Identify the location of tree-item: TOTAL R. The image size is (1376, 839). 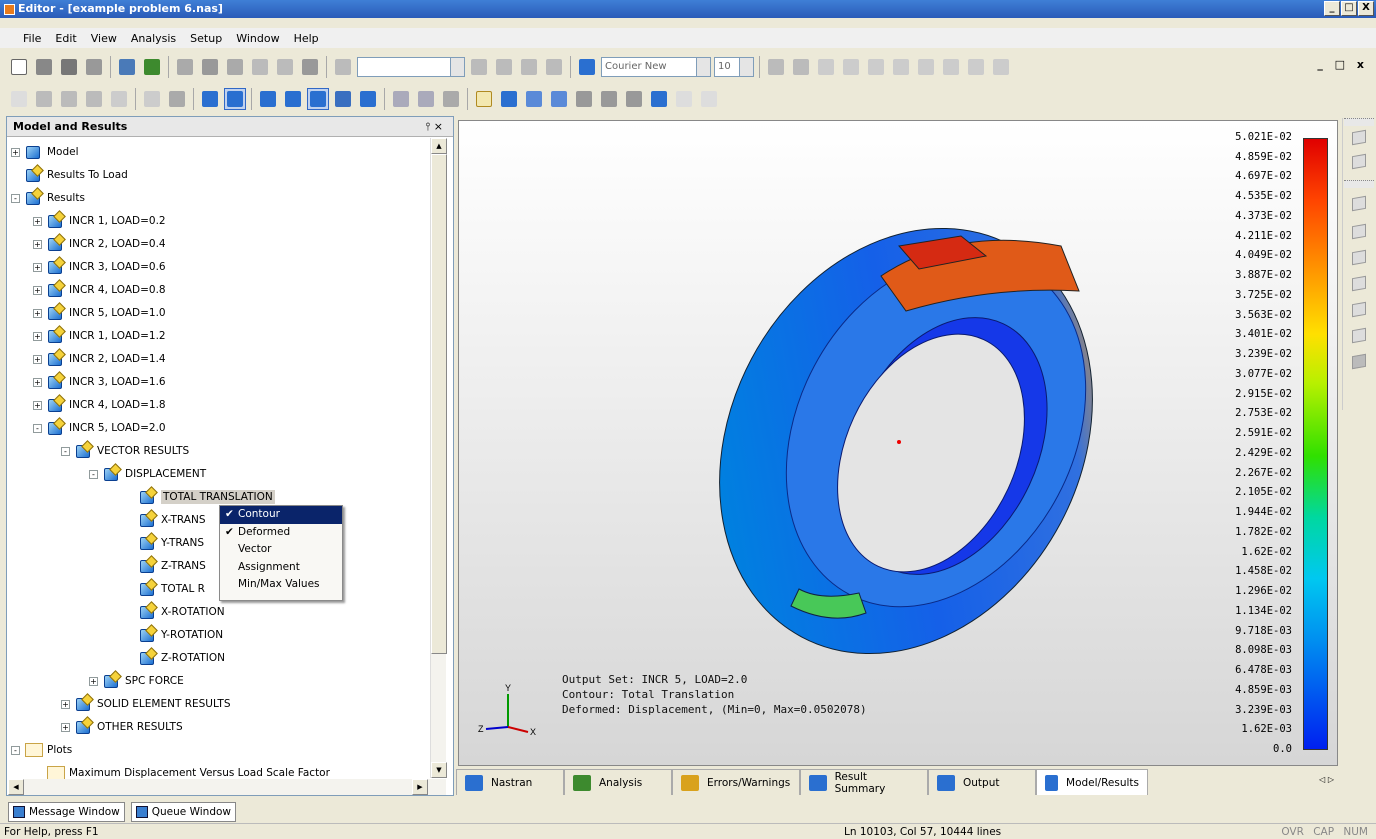
(165, 589).